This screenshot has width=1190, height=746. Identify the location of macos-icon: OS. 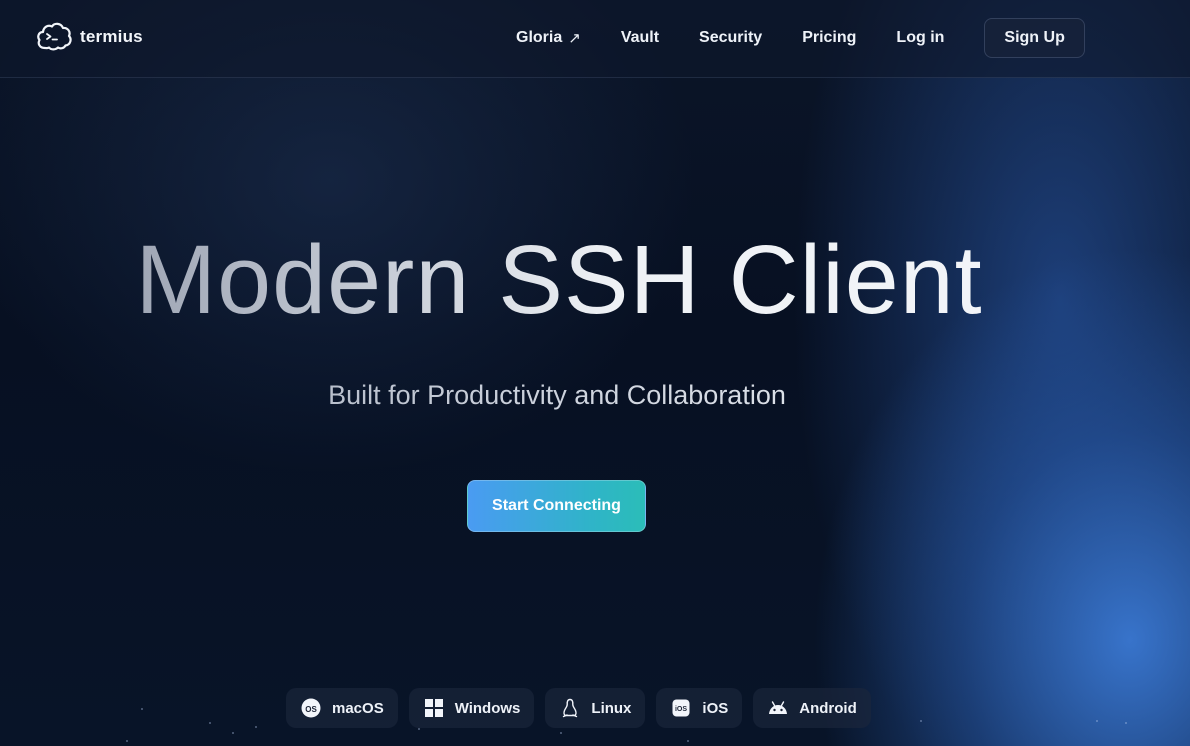
(311, 708).